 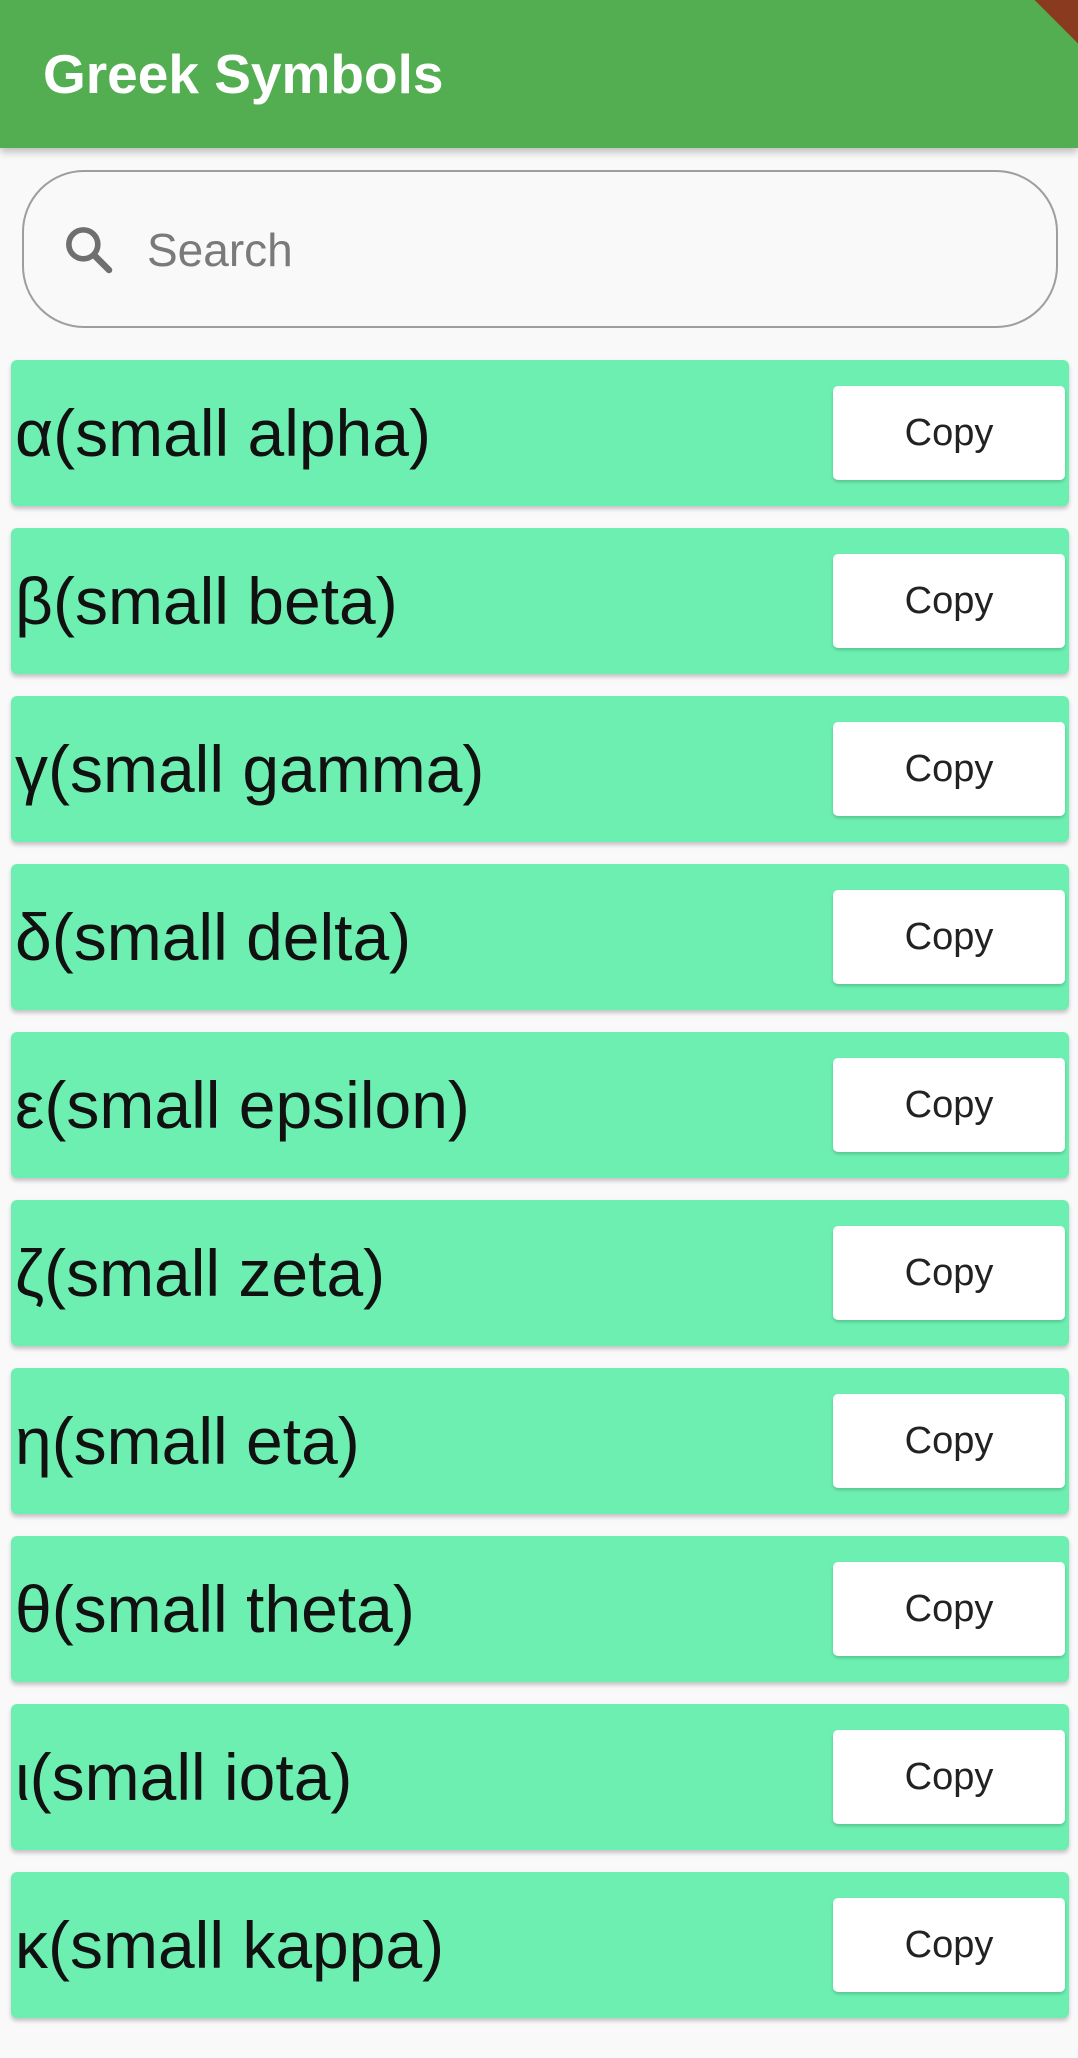 What do you see at coordinates (242, 1105) in the screenshot?
I see `symbol-label: ε(small epsilon)` at bounding box center [242, 1105].